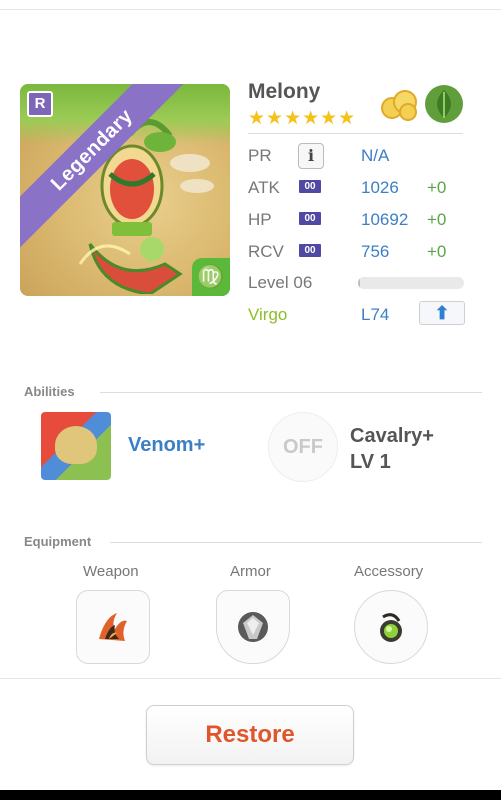 This screenshot has height=800, width=501. Describe the element at coordinates (111, 571) in the screenshot. I see `weapon-label: Weapon` at that location.